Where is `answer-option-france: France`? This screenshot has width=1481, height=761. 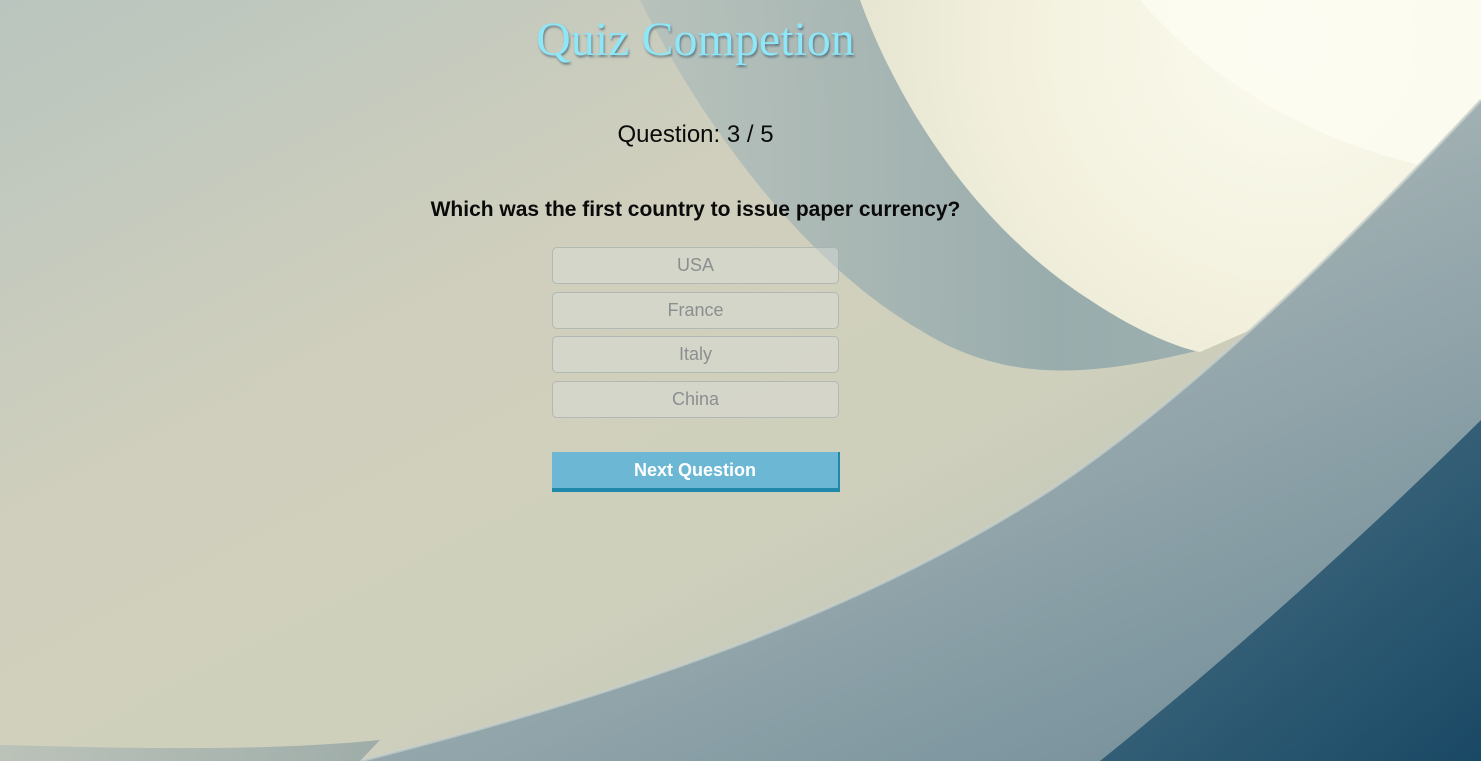
answer-option-france: France is located at coordinates (695, 310).